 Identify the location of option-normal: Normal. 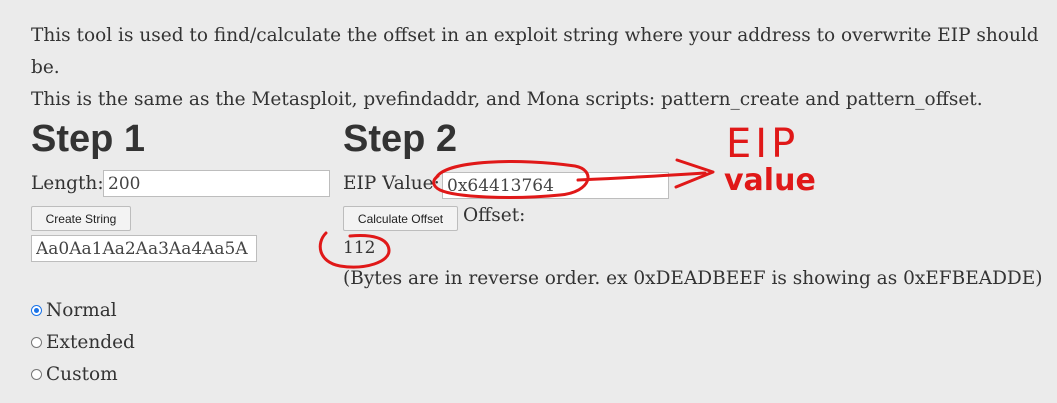
(74, 310).